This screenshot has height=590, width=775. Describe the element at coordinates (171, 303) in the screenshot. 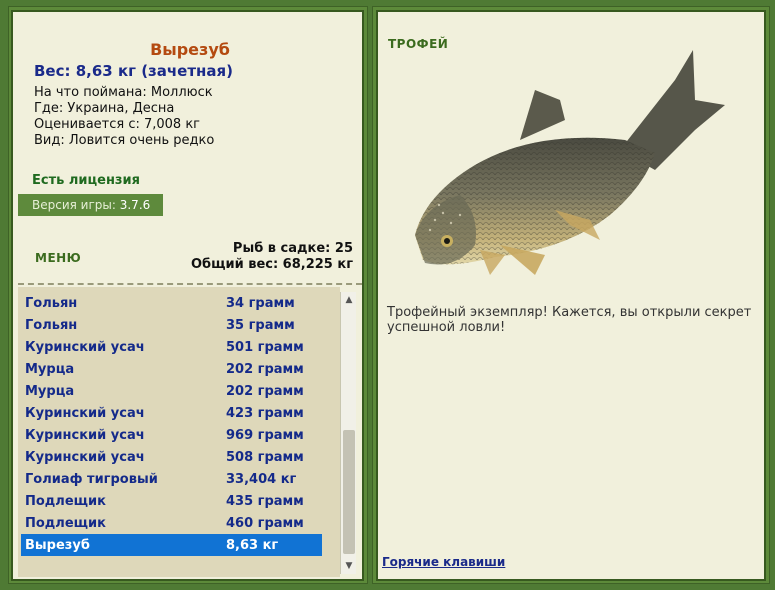

I see `catch-list-item: Гольян 34 грамм` at that location.